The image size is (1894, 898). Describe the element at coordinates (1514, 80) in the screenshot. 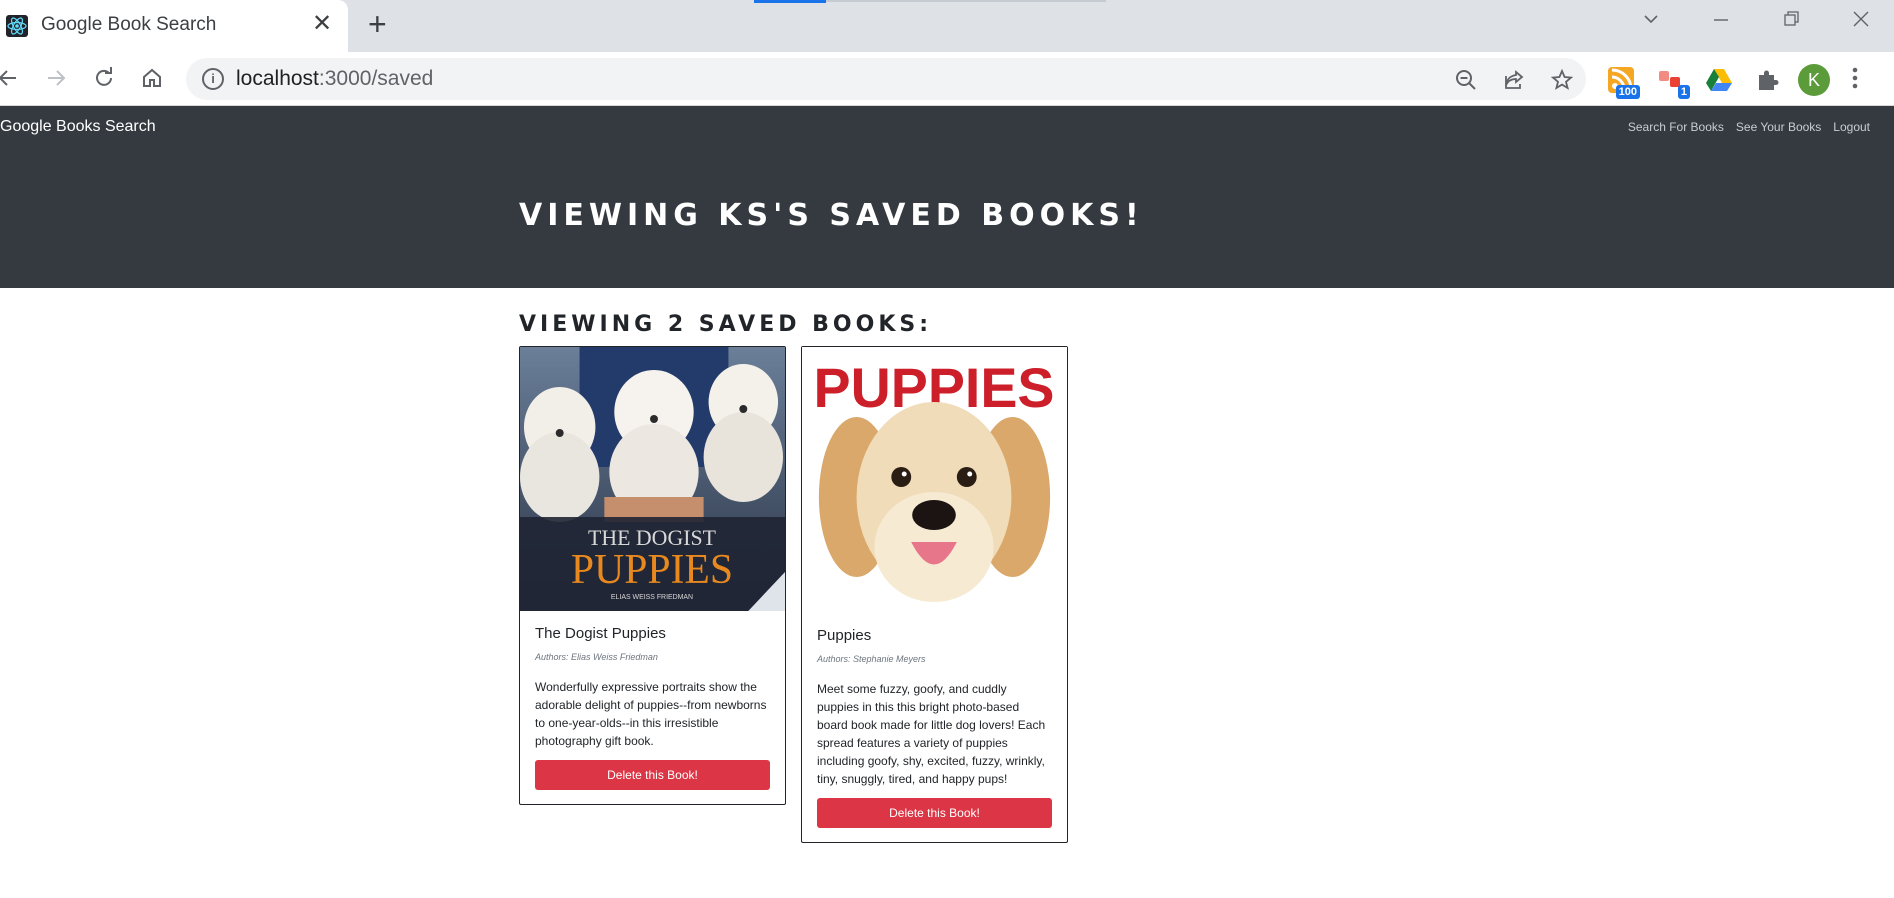

I see `share-icon` at that location.